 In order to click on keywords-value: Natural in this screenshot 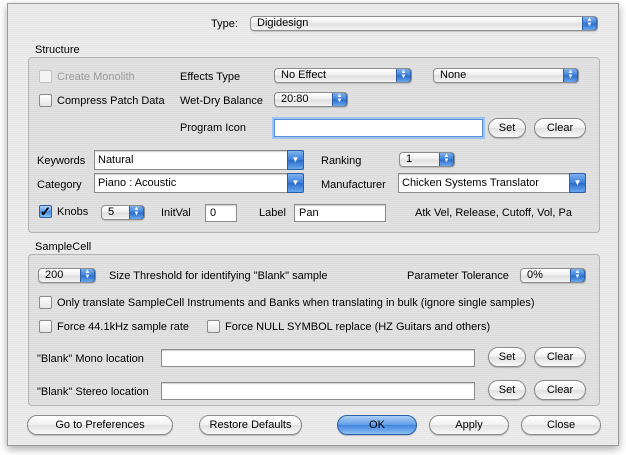, I will do `click(116, 160)`.